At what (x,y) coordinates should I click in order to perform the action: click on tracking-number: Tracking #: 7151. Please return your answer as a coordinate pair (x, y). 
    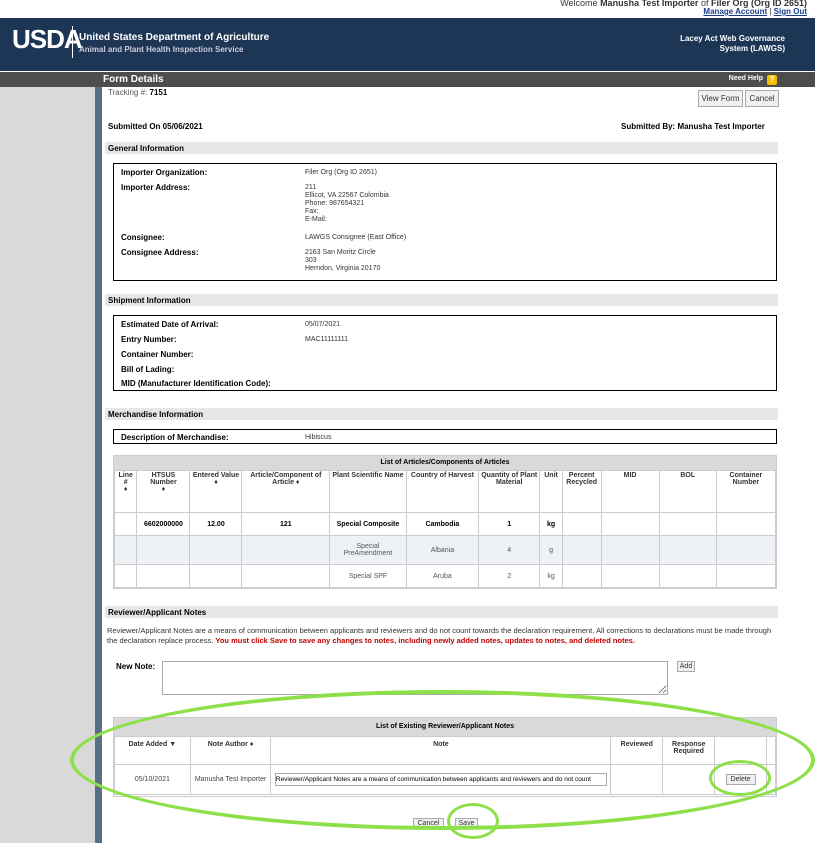
    Looking at the image, I should click on (138, 92).